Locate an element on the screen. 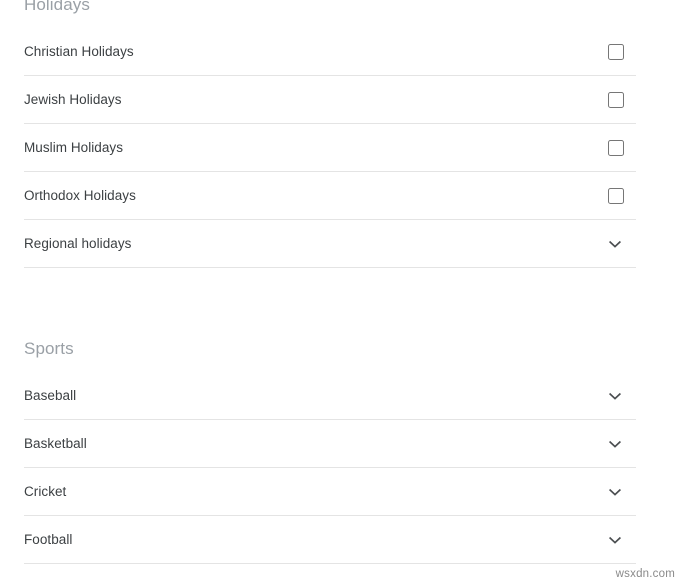 The width and height of the screenshot is (680, 583). row-label: Jewish Holidays is located at coordinates (73, 99).